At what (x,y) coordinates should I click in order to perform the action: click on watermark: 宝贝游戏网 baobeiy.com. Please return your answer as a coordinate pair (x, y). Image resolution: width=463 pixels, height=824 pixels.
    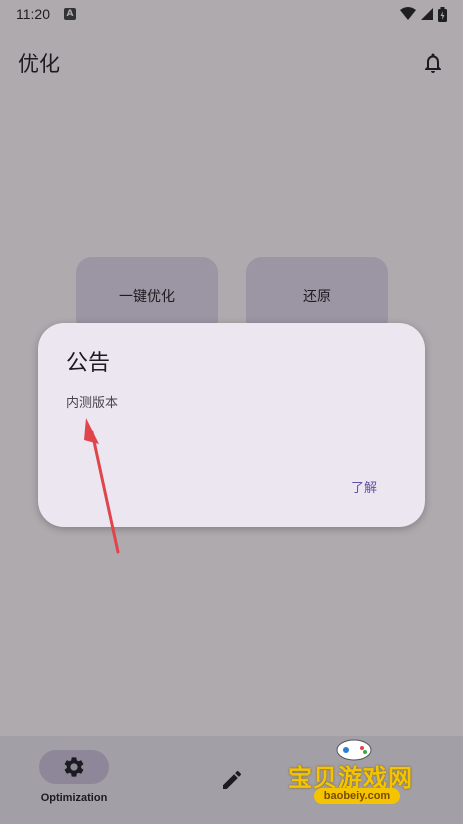
    Looking at the image, I should click on (362, 778).